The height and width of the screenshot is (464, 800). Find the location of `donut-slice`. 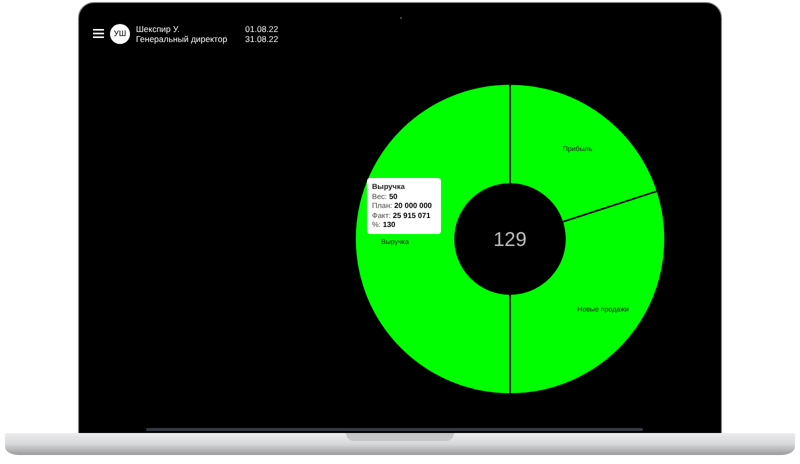

donut-slice is located at coordinates (583, 153).